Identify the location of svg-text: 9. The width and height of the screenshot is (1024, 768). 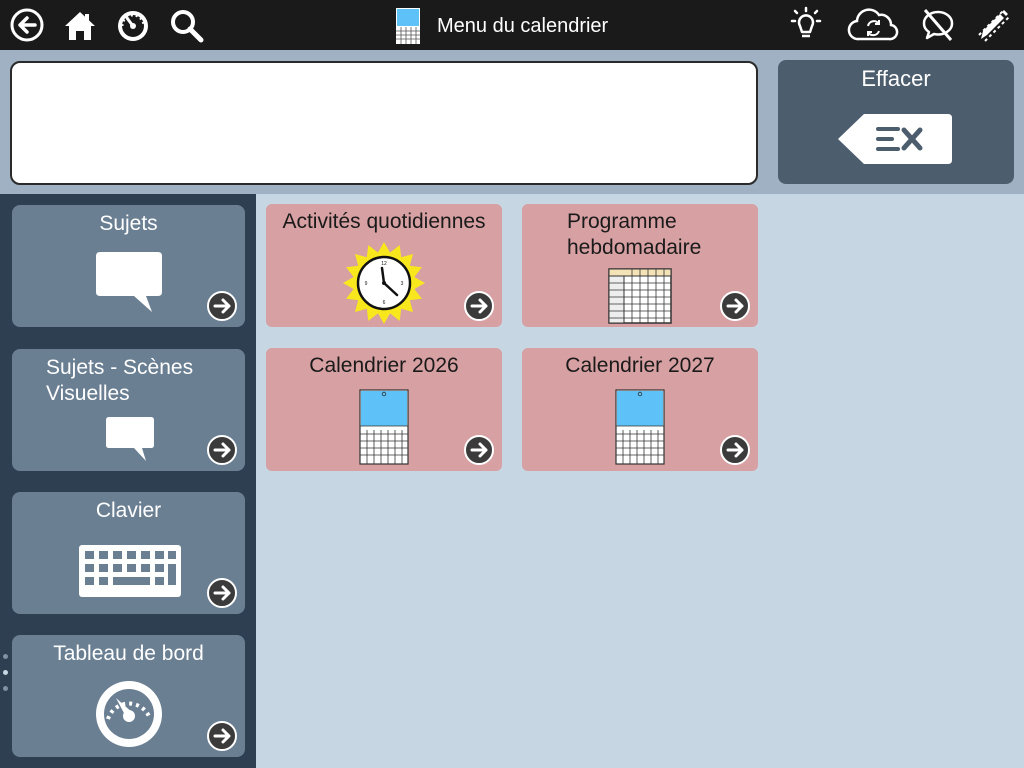
(366, 284).